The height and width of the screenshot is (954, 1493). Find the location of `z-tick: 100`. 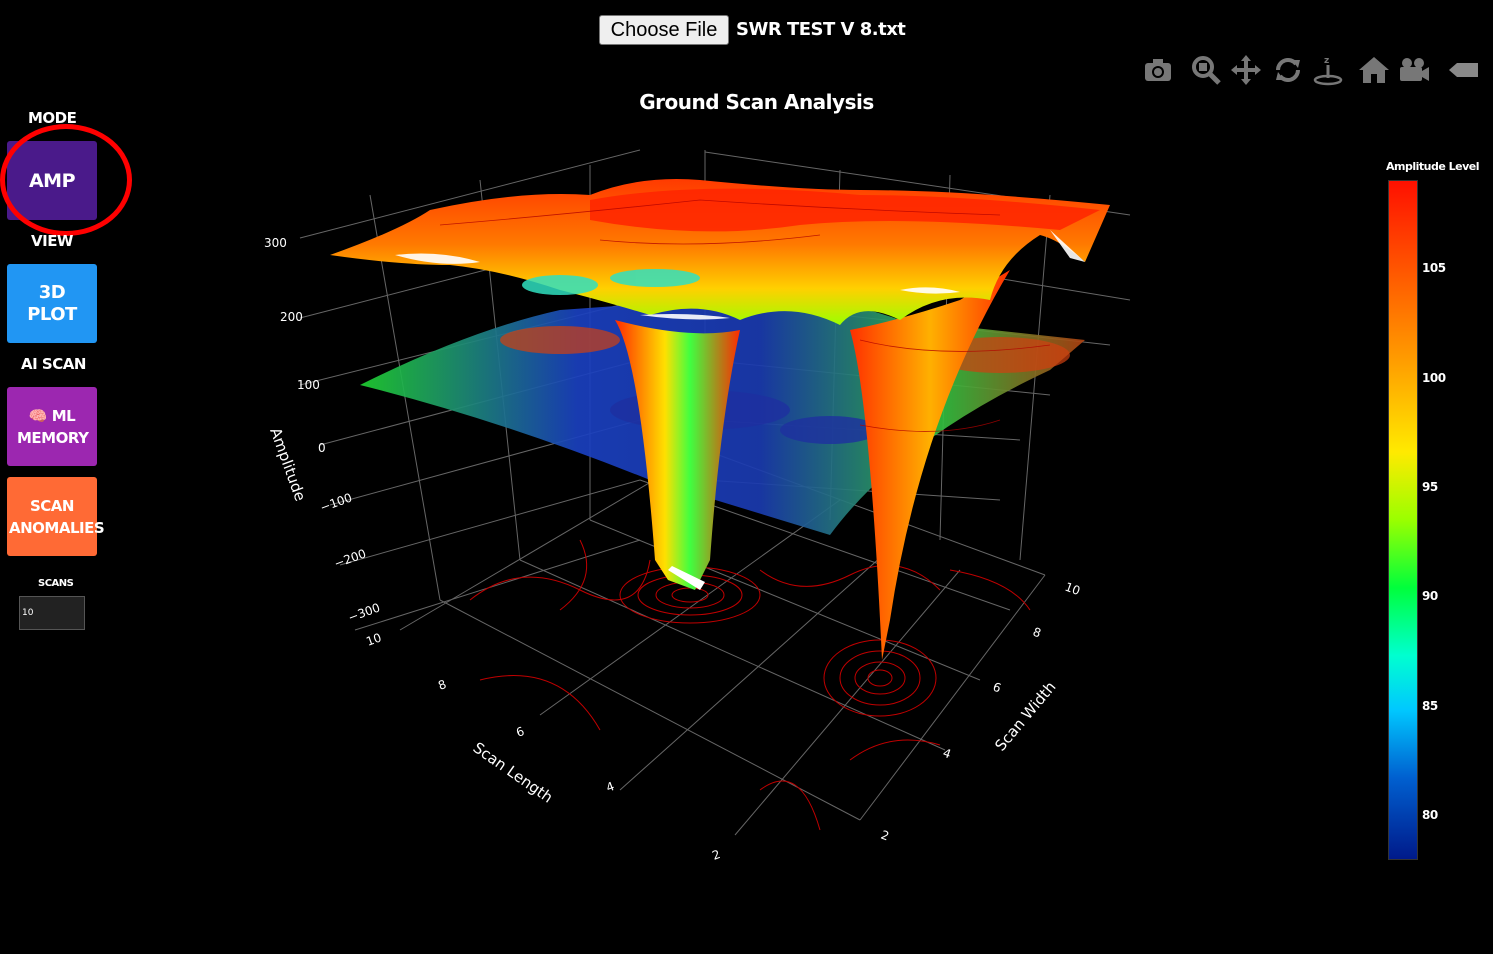

z-tick: 100 is located at coordinates (308, 385).